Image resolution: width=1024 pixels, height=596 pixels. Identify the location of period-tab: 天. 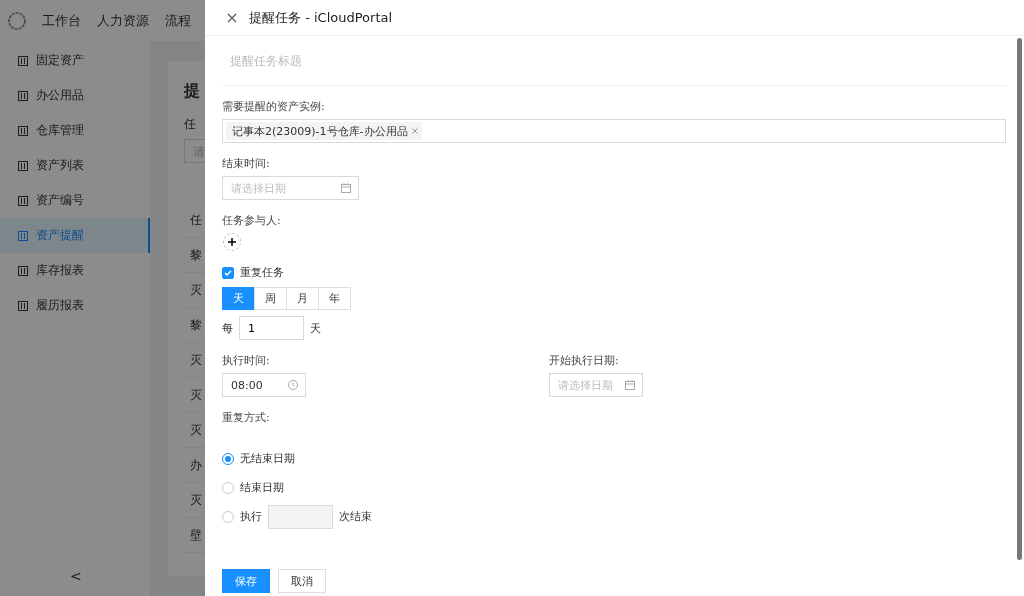
(238, 298).